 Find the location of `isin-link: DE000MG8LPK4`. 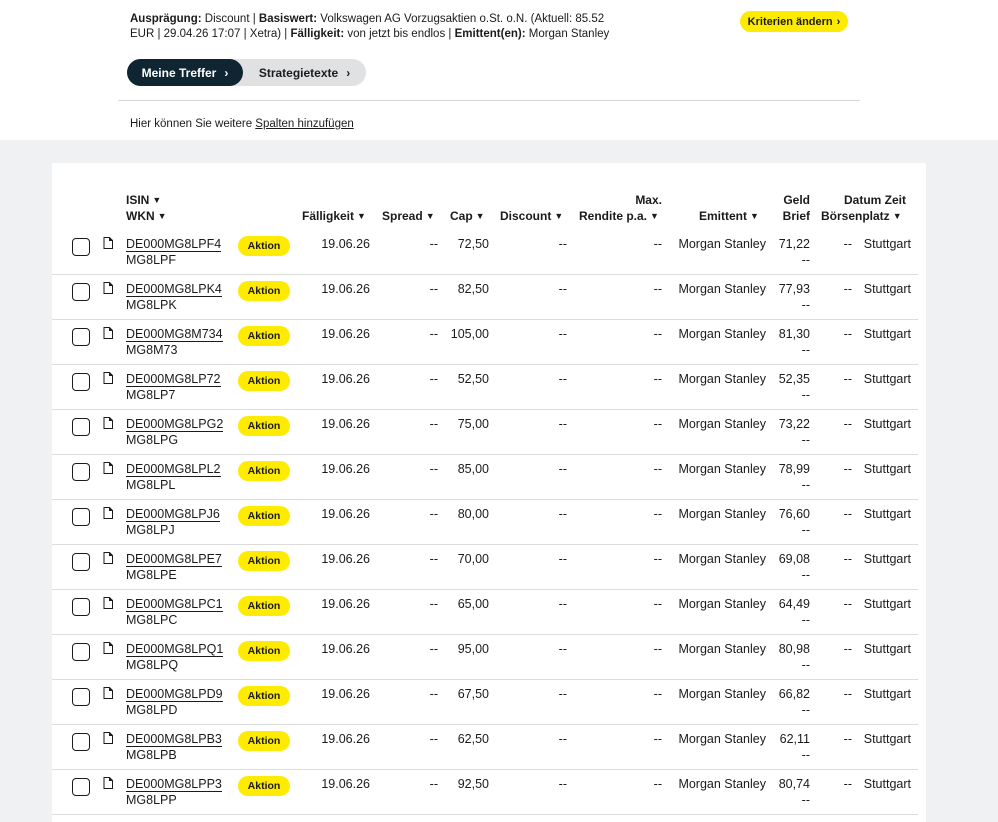

isin-link: DE000MG8LPK4 is located at coordinates (174, 289).